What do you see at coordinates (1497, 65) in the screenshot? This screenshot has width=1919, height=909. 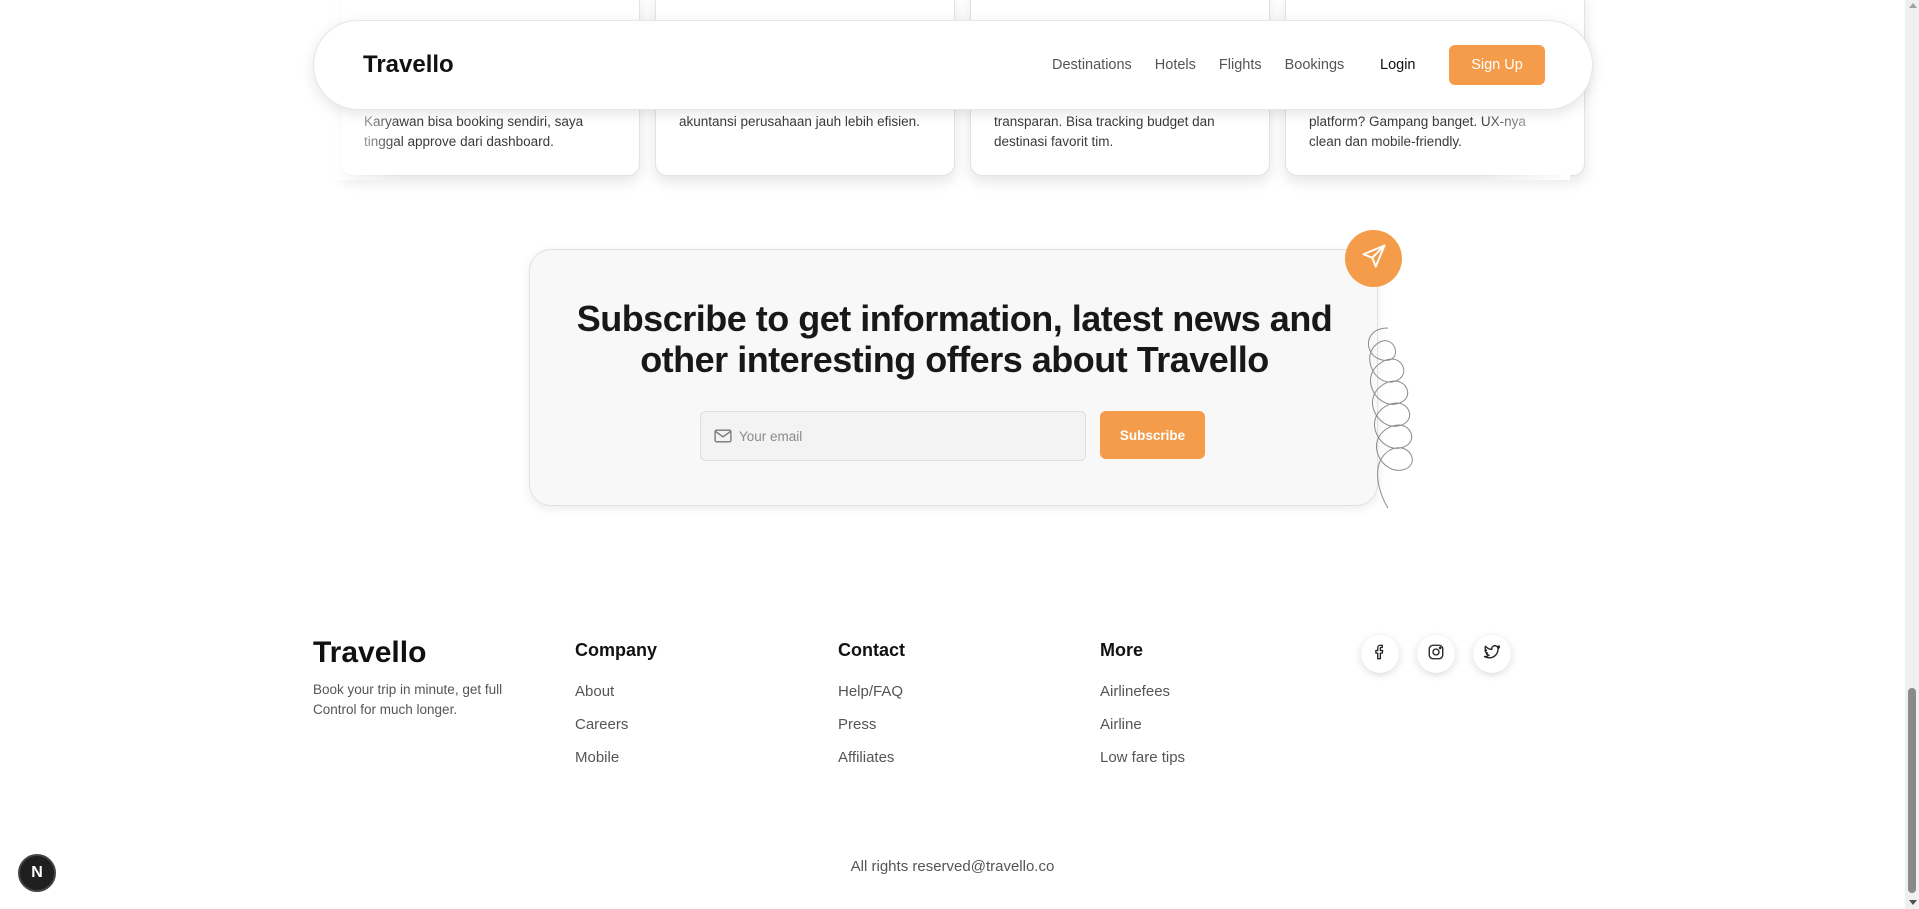 I see `signup-button: Sign Up` at bounding box center [1497, 65].